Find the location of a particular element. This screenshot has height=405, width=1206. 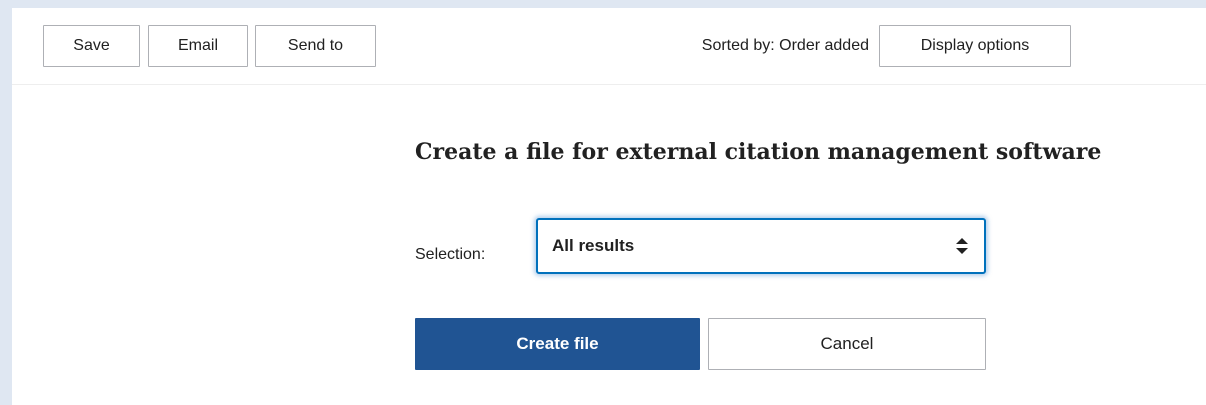

display-options-button: Display options is located at coordinates (975, 46).